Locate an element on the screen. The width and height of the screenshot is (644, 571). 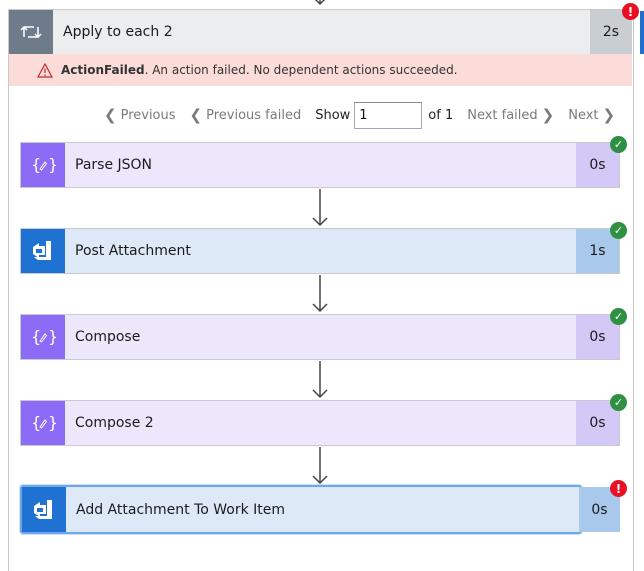
action-title: Compose is located at coordinates (320, 337).